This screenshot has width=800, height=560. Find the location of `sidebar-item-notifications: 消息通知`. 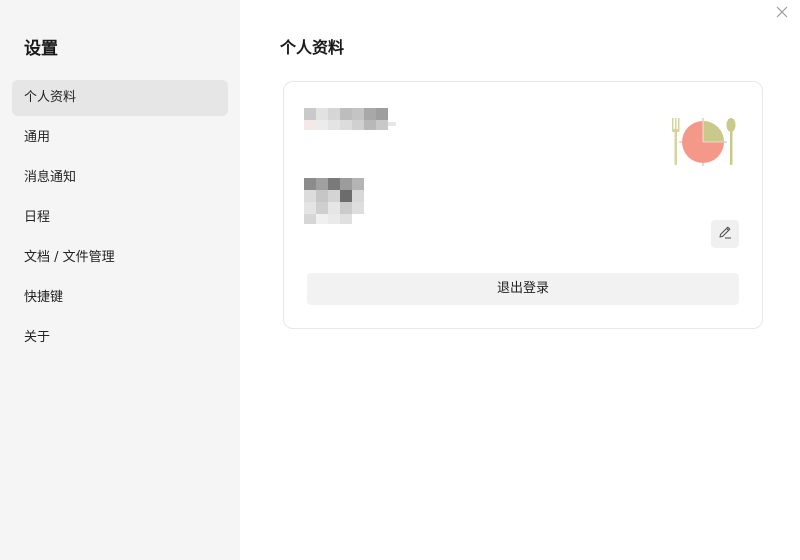

sidebar-item-notifications: 消息通知 is located at coordinates (120, 178).